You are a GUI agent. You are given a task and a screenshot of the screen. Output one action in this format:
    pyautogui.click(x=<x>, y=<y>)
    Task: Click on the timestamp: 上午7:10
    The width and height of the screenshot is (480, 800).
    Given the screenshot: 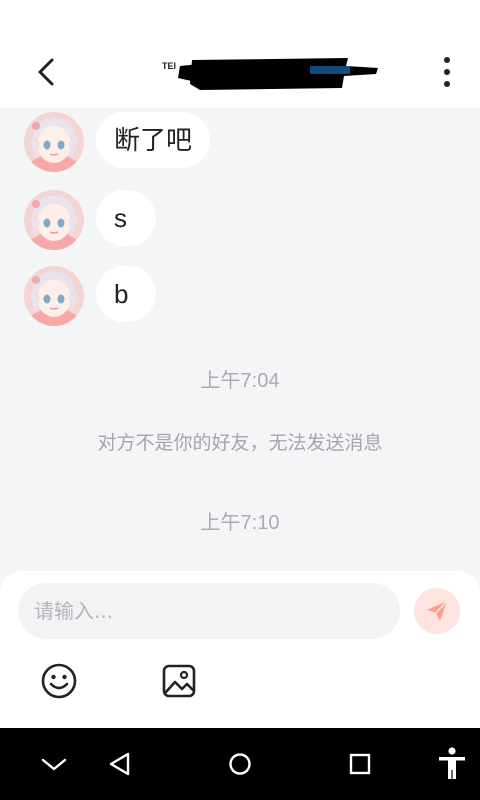 What is the action you would take?
    pyautogui.click(x=240, y=523)
    